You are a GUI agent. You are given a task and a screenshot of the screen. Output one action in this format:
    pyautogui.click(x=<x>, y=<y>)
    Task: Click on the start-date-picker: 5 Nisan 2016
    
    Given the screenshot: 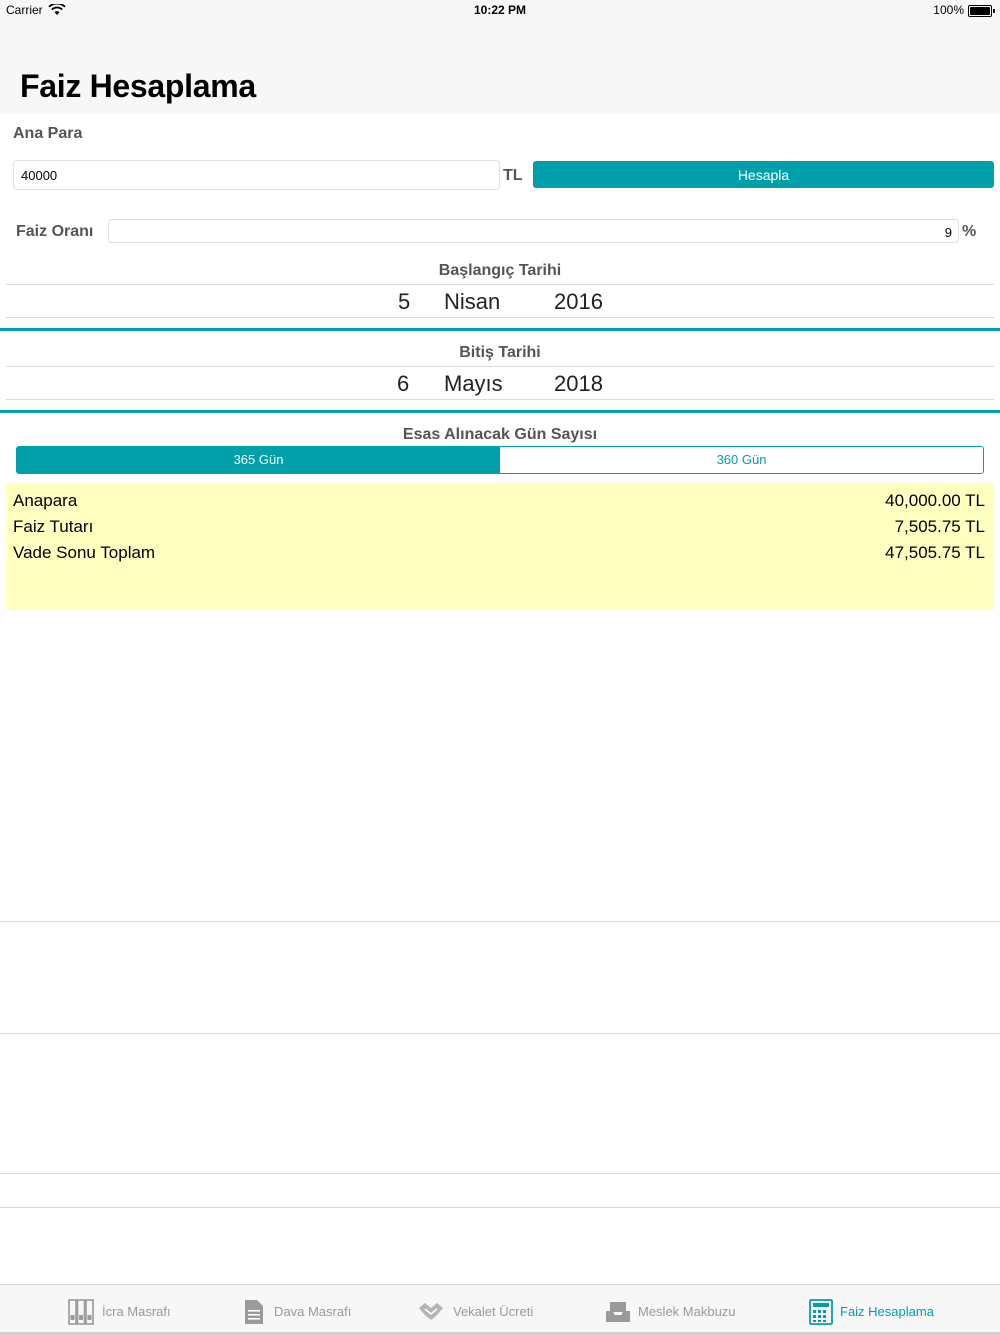 What is the action you would take?
    pyautogui.click(x=500, y=301)
    